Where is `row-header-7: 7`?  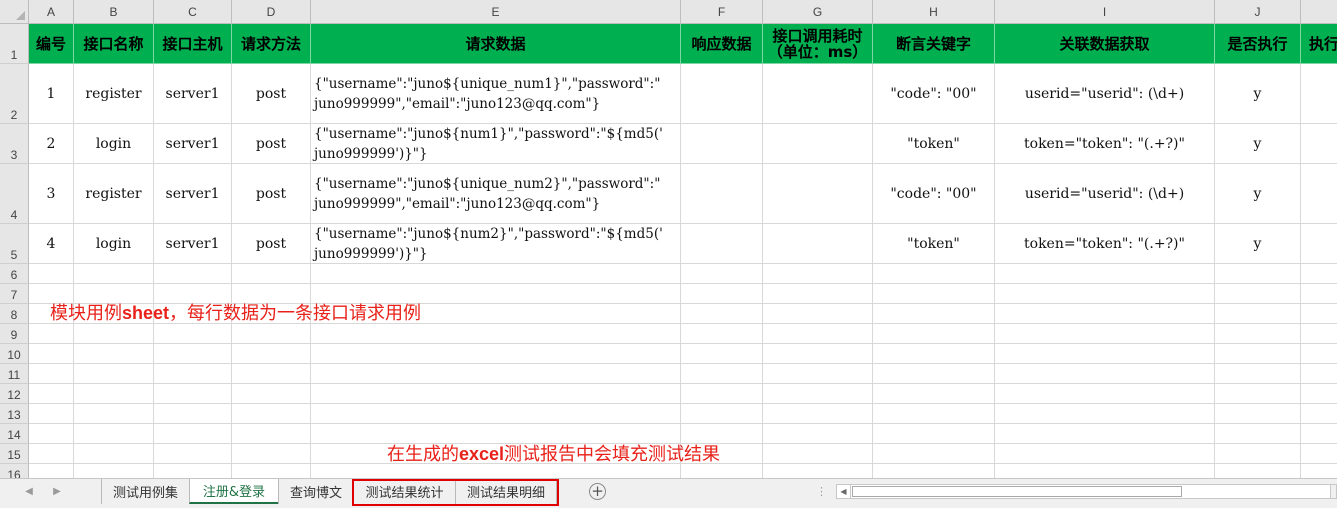 row-header-7: 7 is located at coordinates (14, 294).